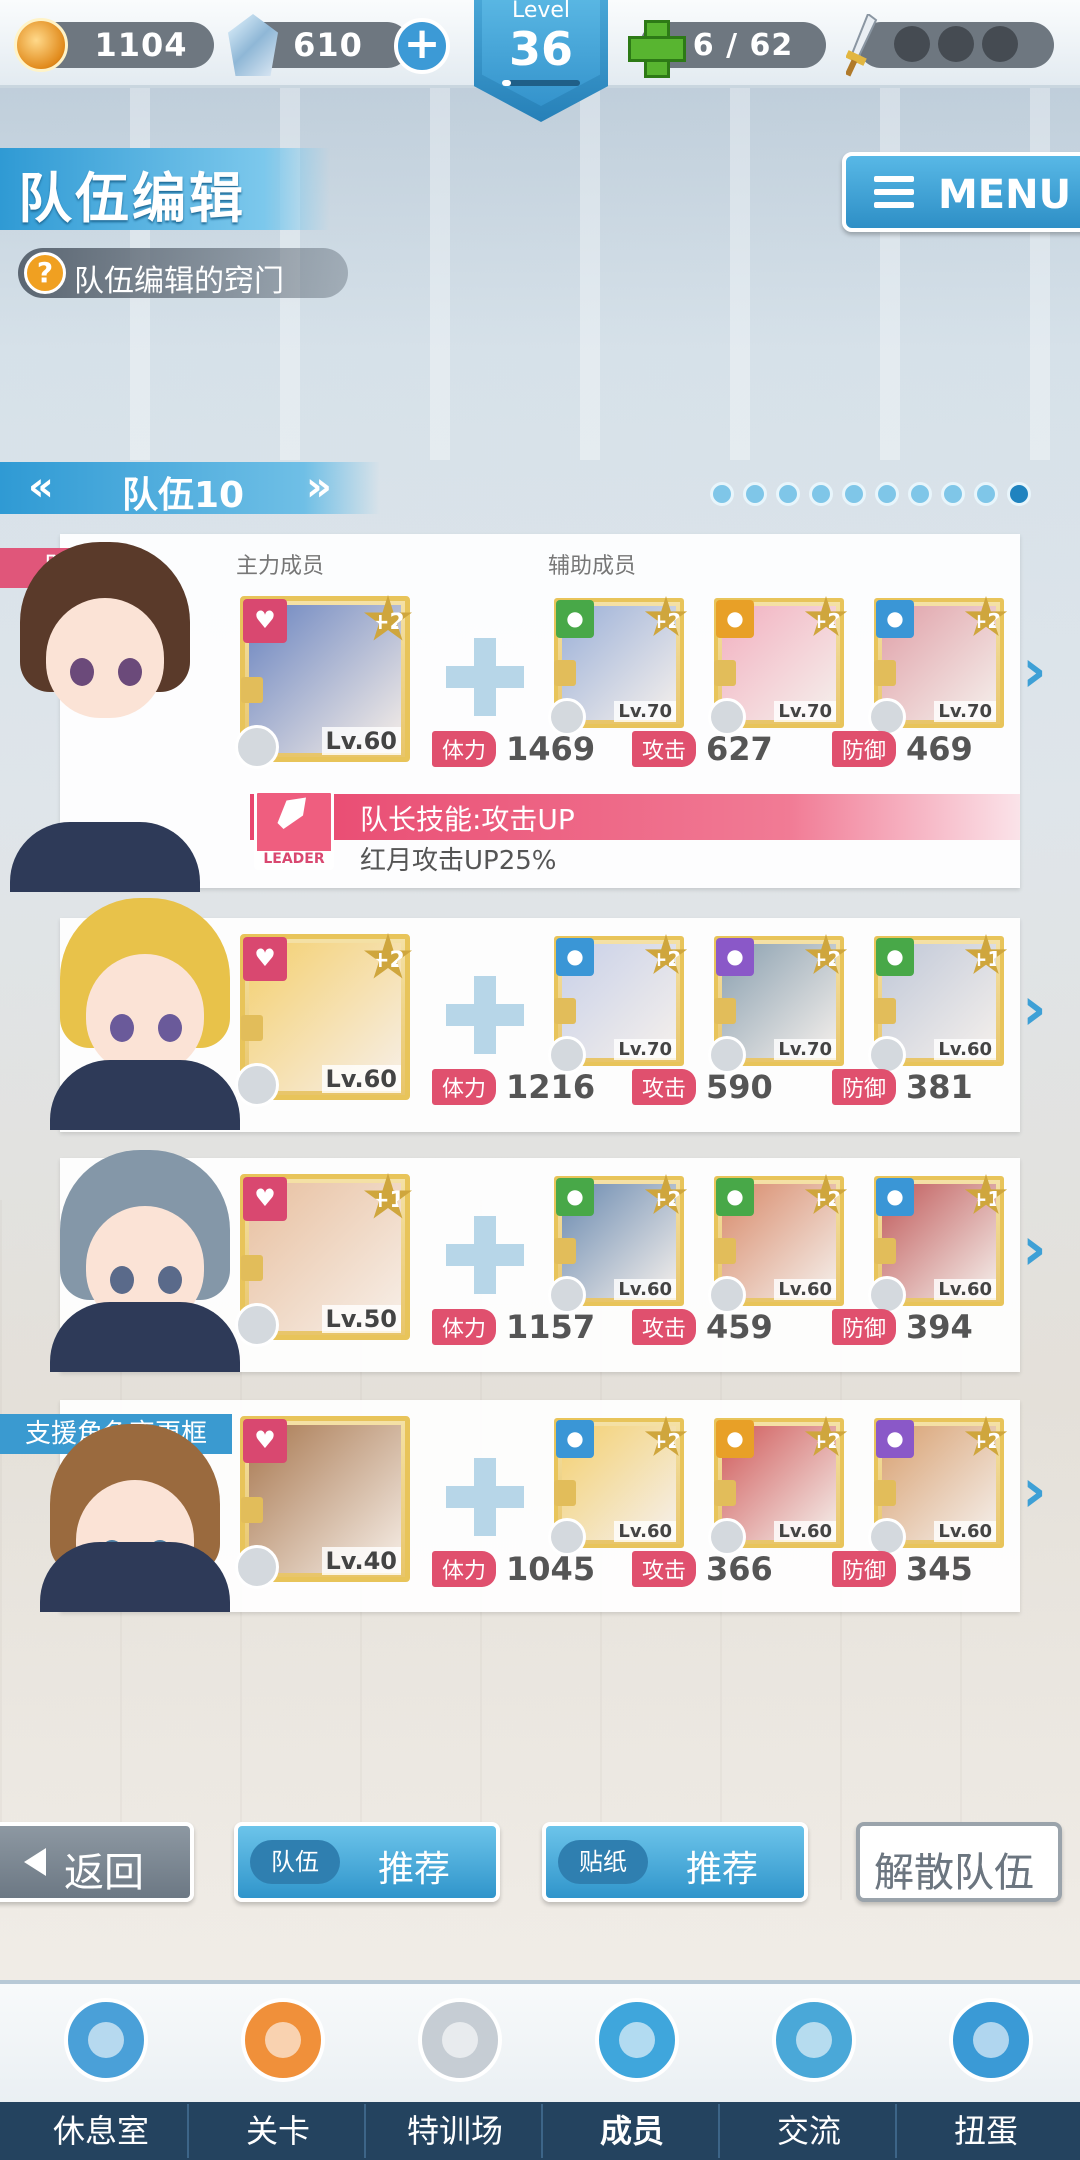 The height and width of the screenshot is (2160, 1080). What do you see at coordinates (675, 1862) in the screenshot?
I see `sticker-recommend-button: 贴纸 推荐` at bounding box center [675, 1862].